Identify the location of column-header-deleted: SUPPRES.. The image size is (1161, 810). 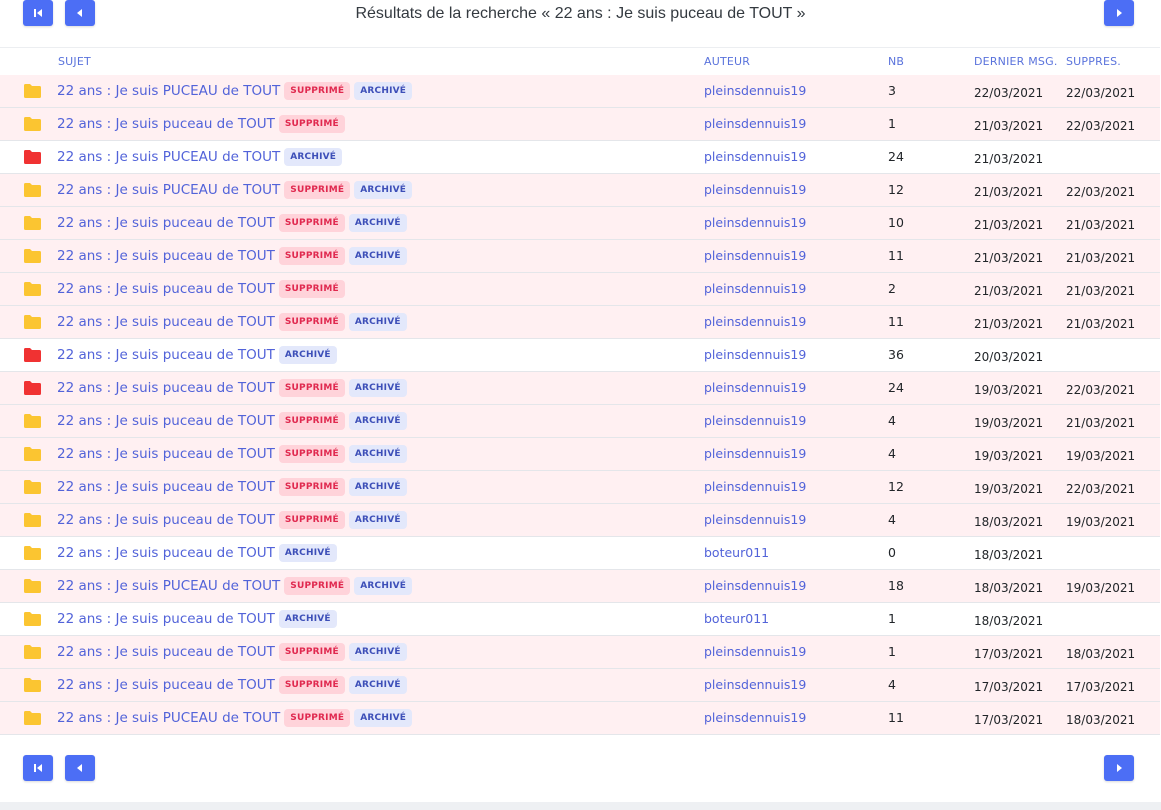
(1093, 61).